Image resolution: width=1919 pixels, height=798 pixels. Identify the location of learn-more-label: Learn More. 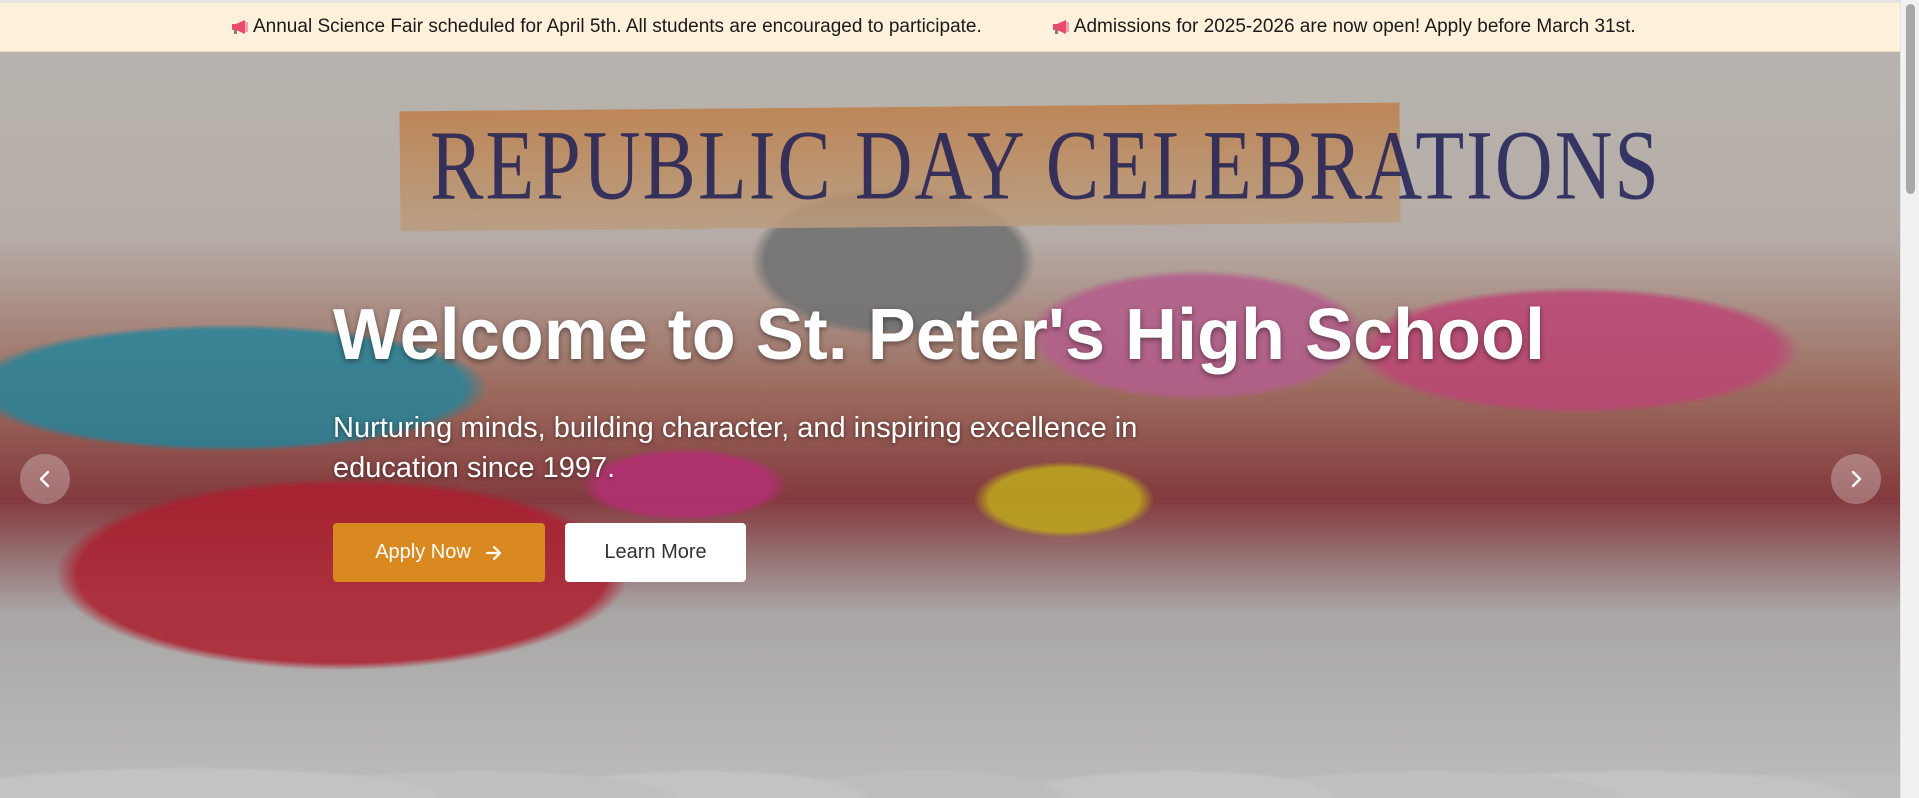
(655, 552).